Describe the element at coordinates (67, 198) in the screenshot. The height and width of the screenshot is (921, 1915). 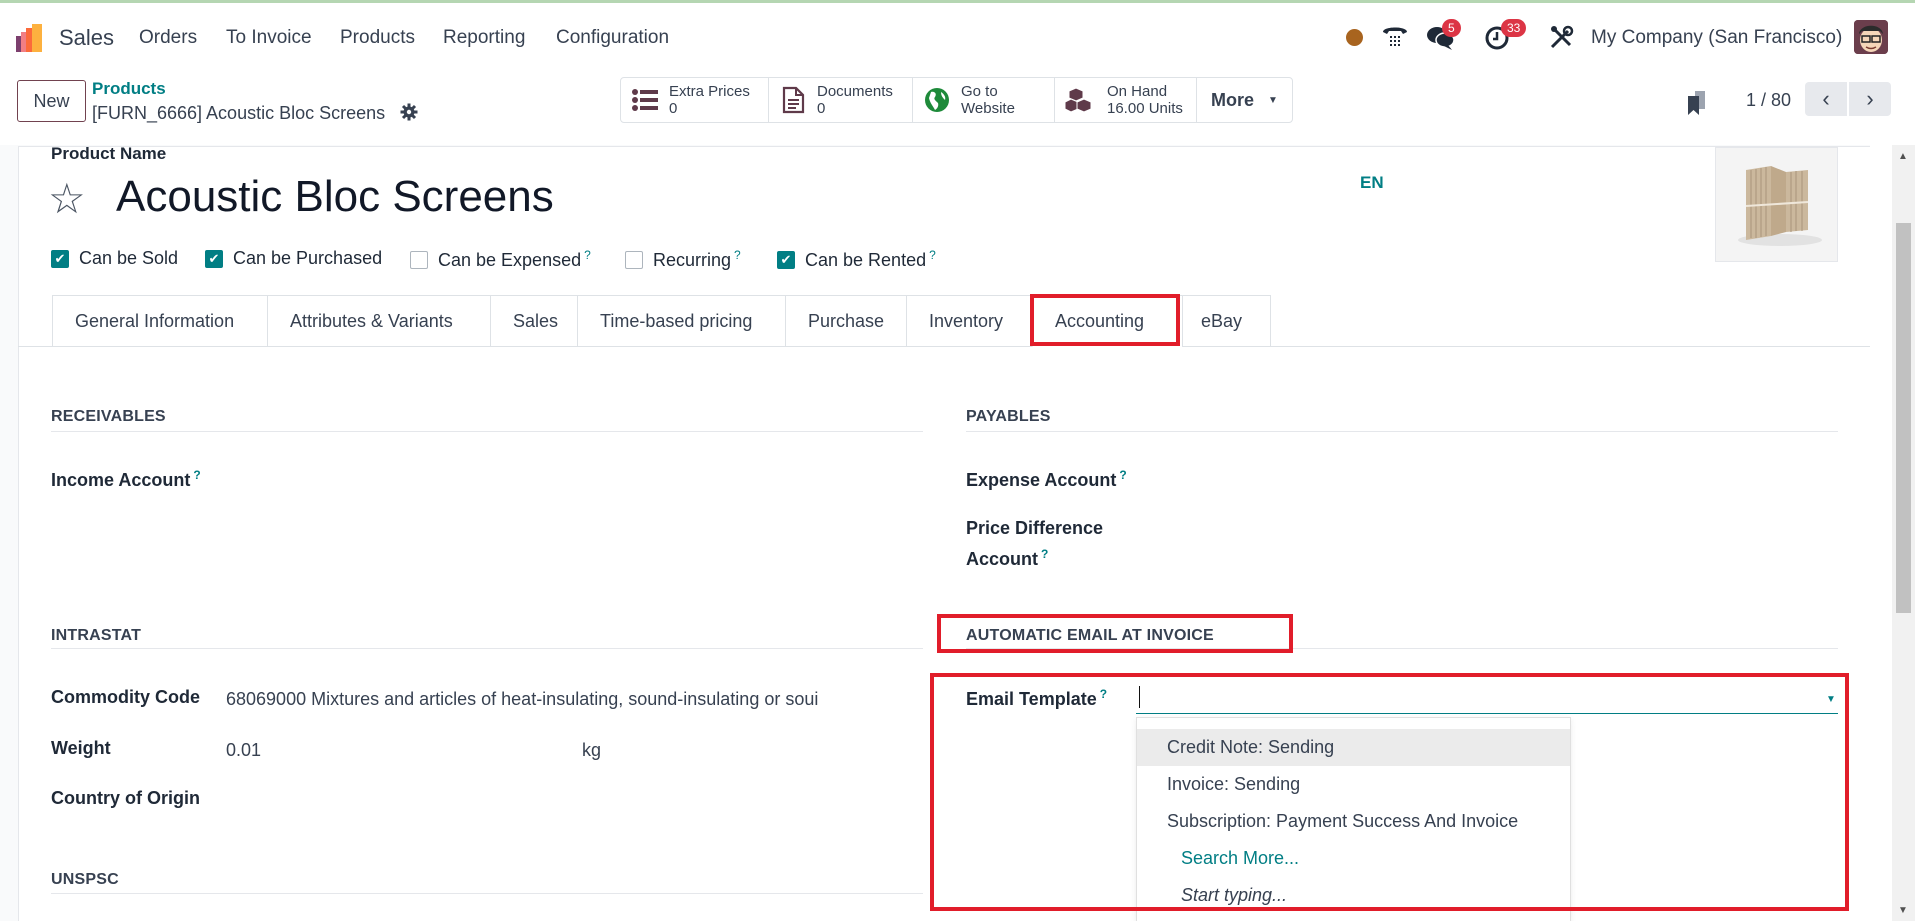
I see `favorite-star-icon: ☆` at that location.